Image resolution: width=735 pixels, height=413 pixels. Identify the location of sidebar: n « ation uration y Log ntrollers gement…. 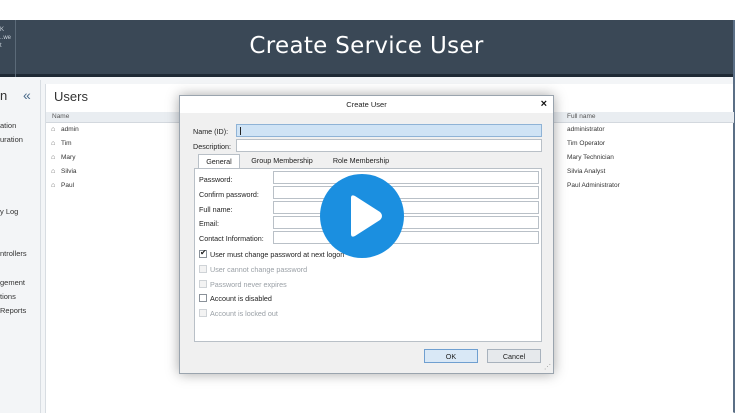
(20, 246).